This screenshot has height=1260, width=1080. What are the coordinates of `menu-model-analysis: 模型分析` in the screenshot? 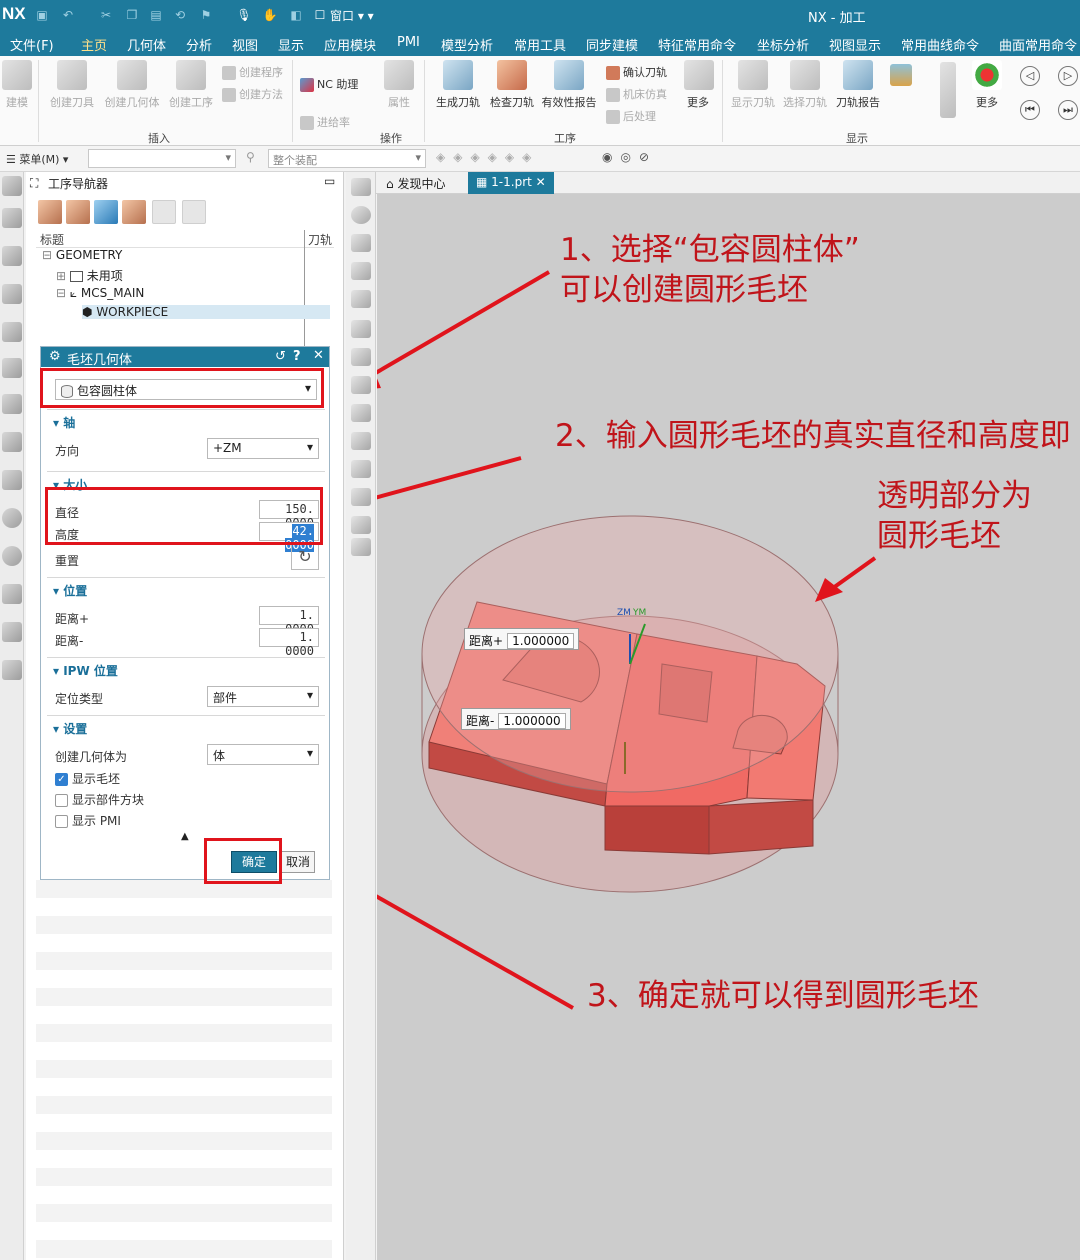 It's located at (467, 44).